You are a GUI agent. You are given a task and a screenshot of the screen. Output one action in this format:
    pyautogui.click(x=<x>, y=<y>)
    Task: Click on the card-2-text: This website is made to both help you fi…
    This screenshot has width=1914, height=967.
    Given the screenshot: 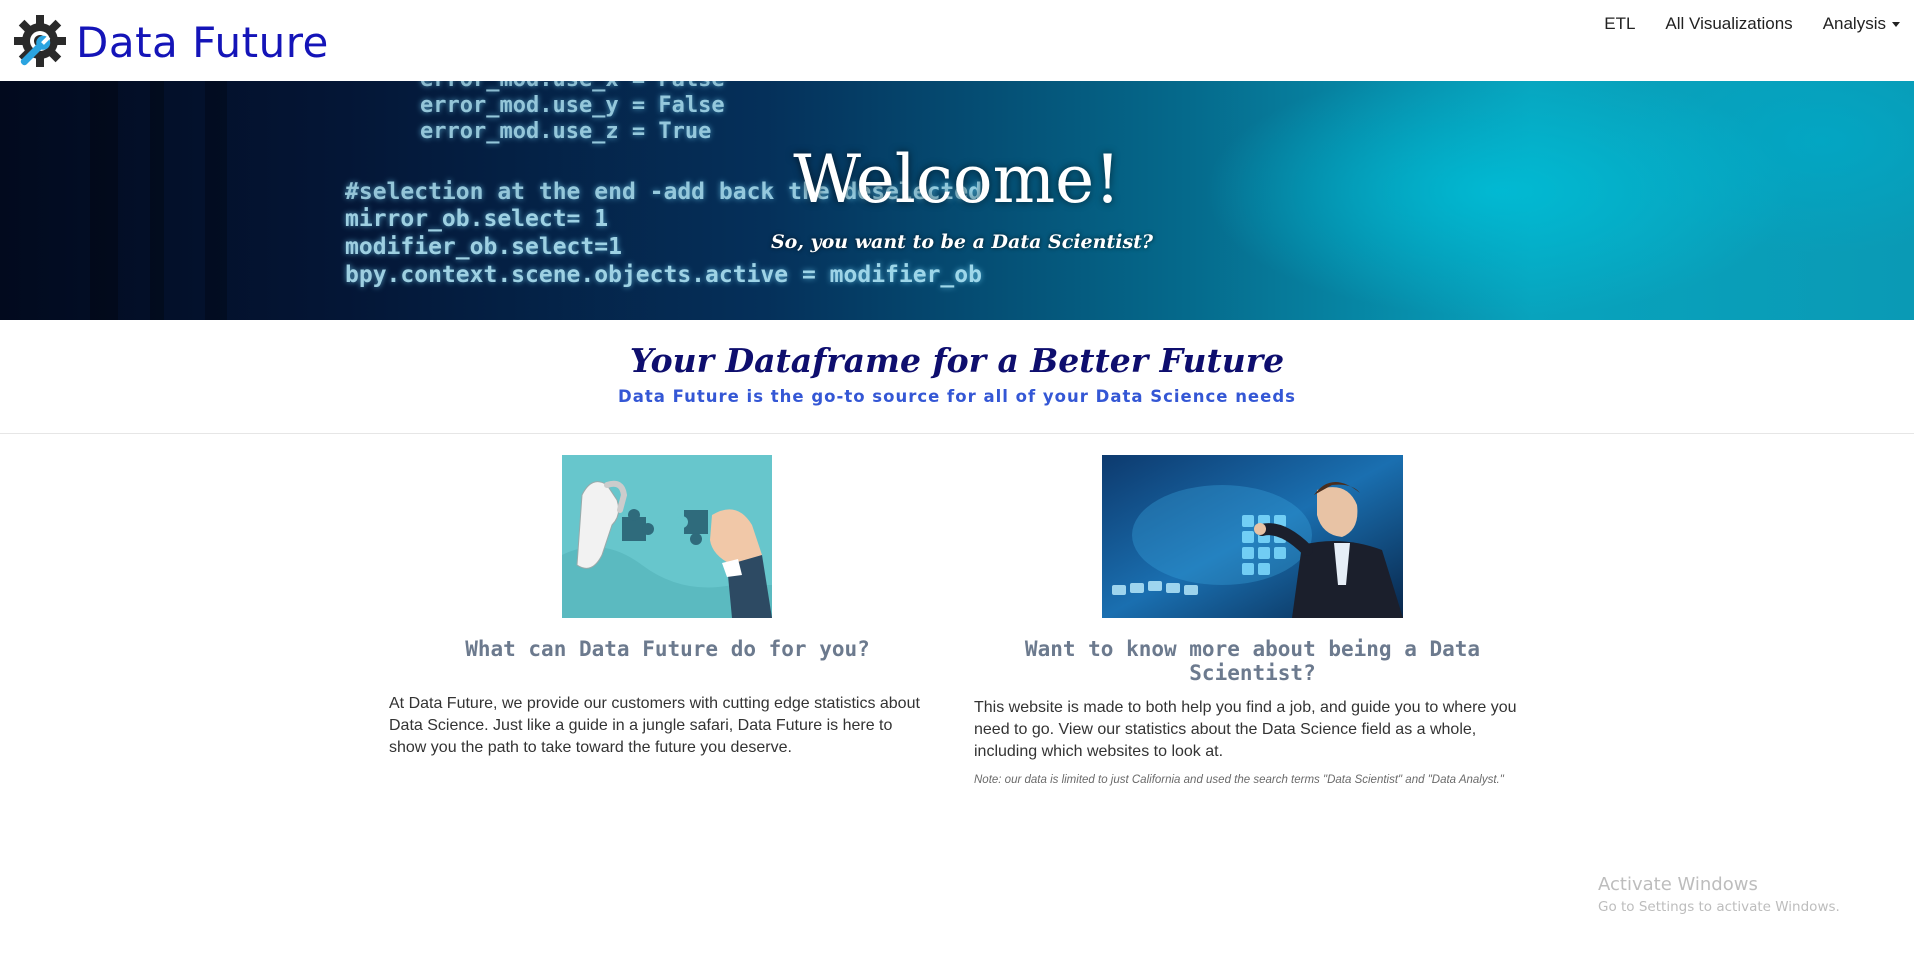 What is the action you would take?
    pyautogui.click(x=1245, y=729)
    